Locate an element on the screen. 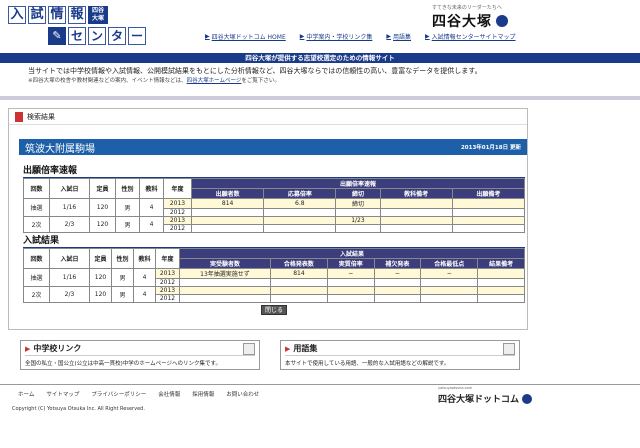  sub-header: 教科備考 is located at coordinates (416, 193).